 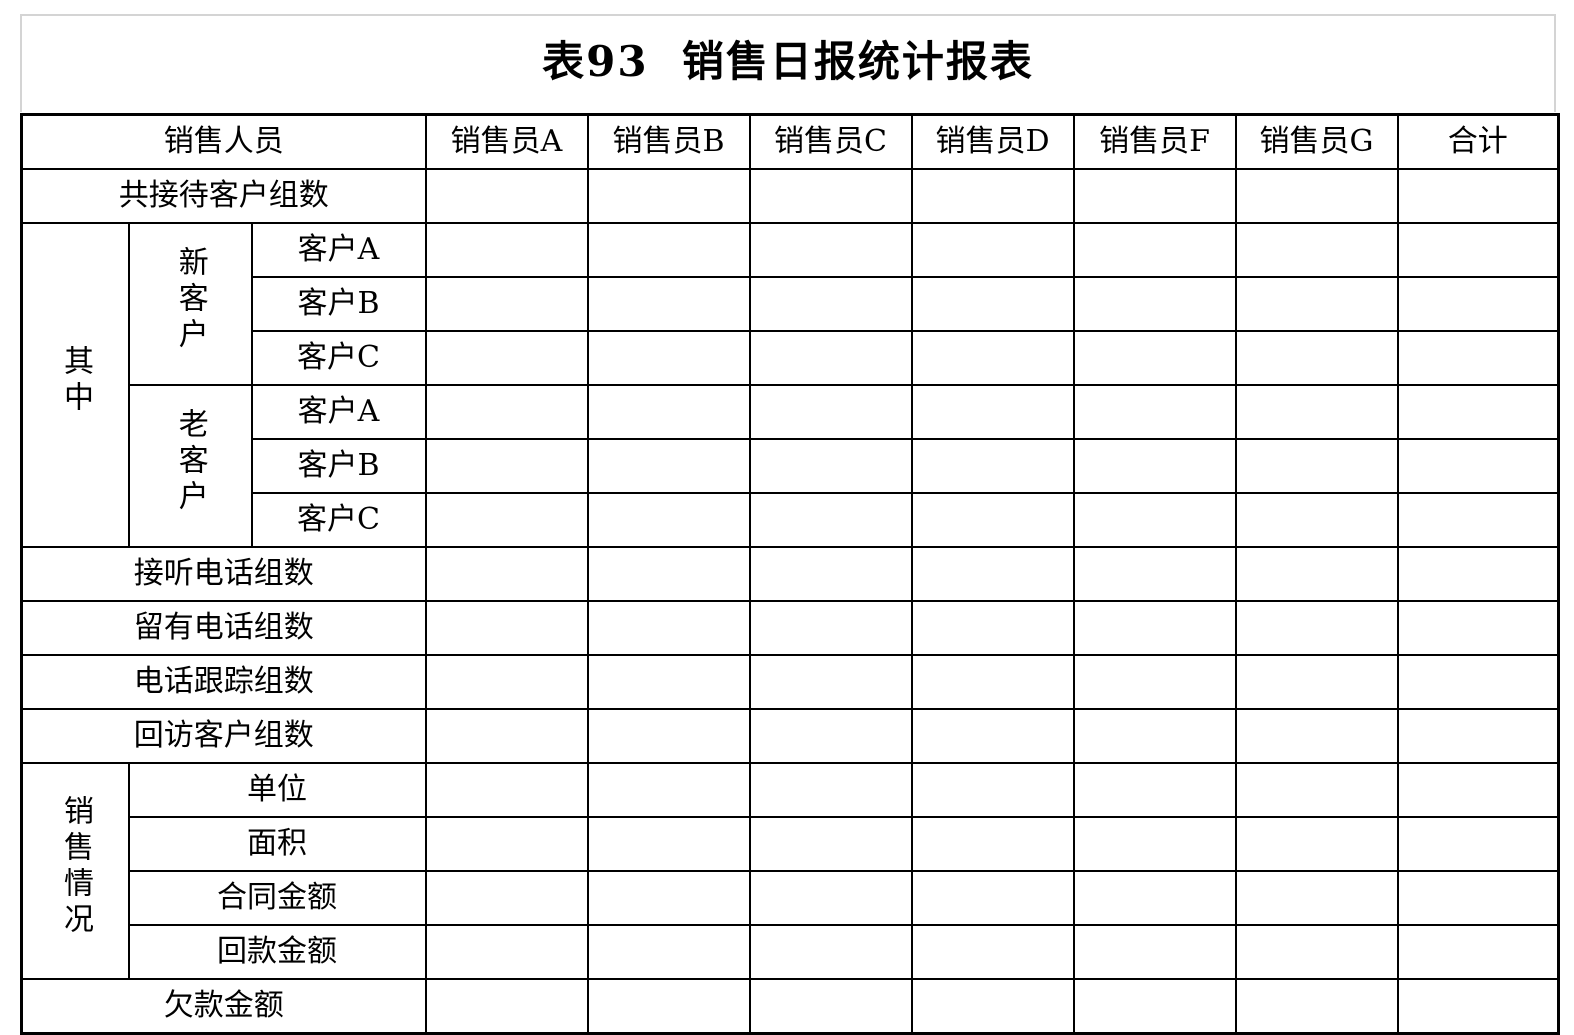 What do you see at coordinates (1478, 898) in the screenshot?
I see `cell-contract-amount-sum` at bounding box center [1478, 898].